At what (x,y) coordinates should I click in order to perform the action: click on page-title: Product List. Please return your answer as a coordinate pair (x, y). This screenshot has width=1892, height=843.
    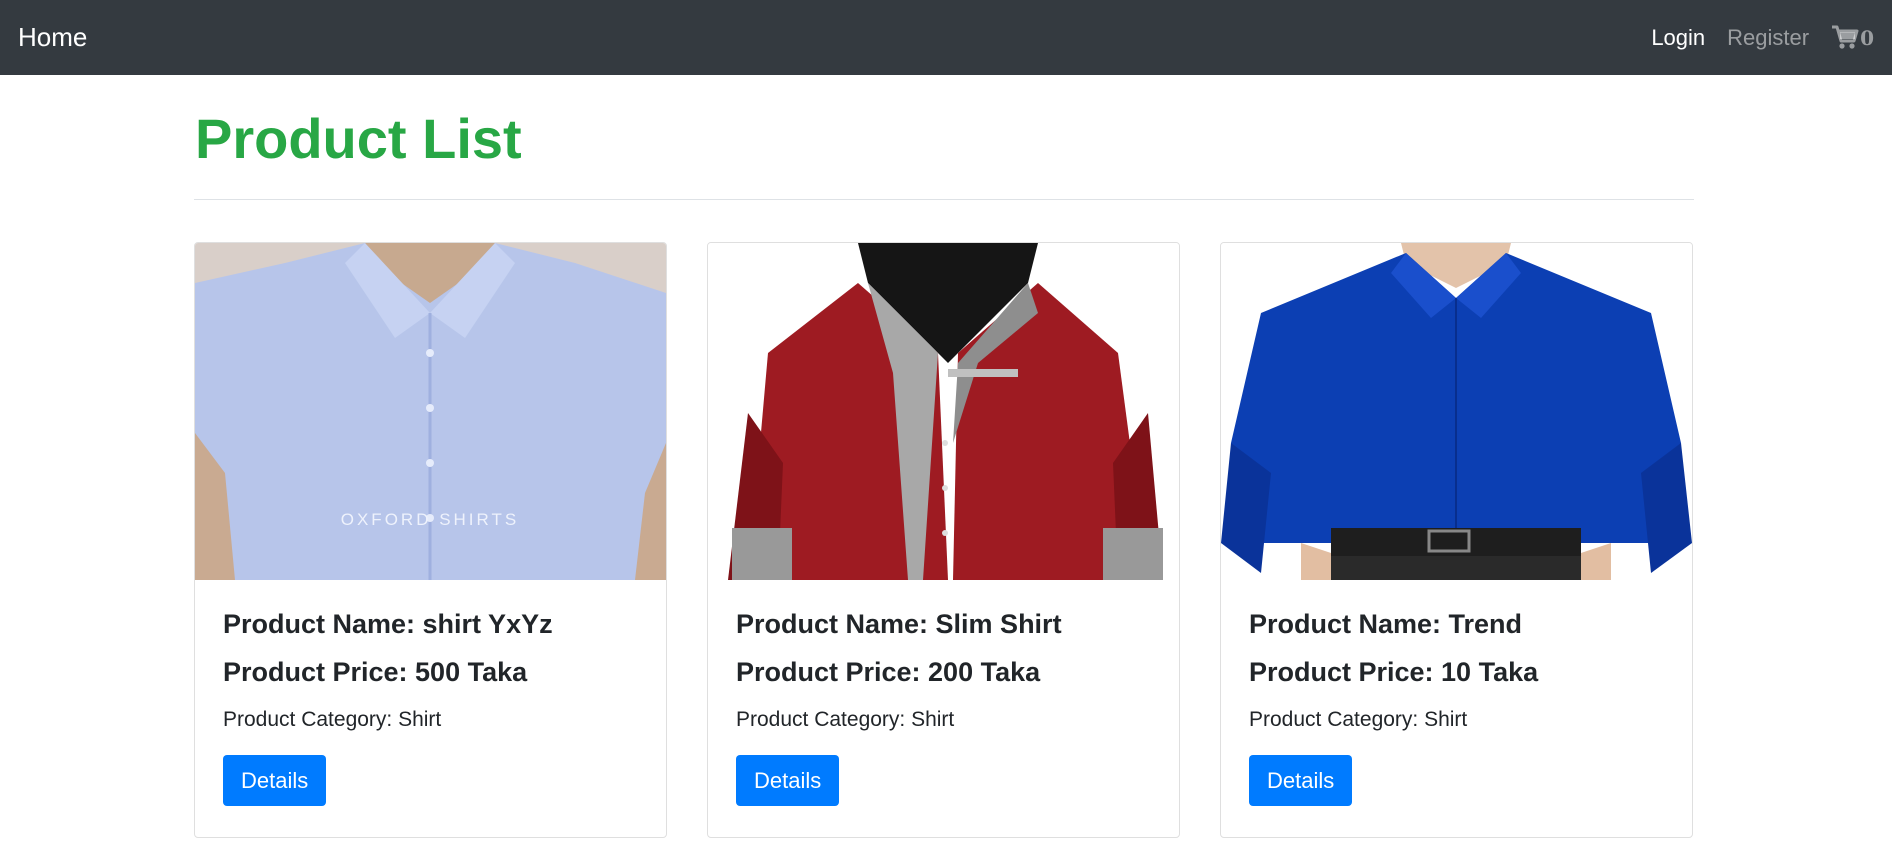
    Looking at the image, I should click on (358, 138).